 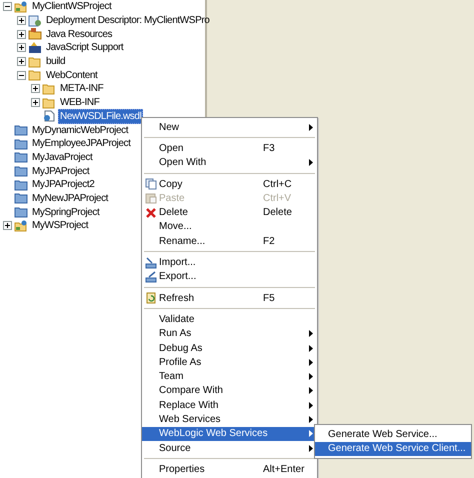 What do you see at coordinates (62, 157) in the screenshot?
I see `tree-item: MyJavaProject` at bounding box center [62, 157].